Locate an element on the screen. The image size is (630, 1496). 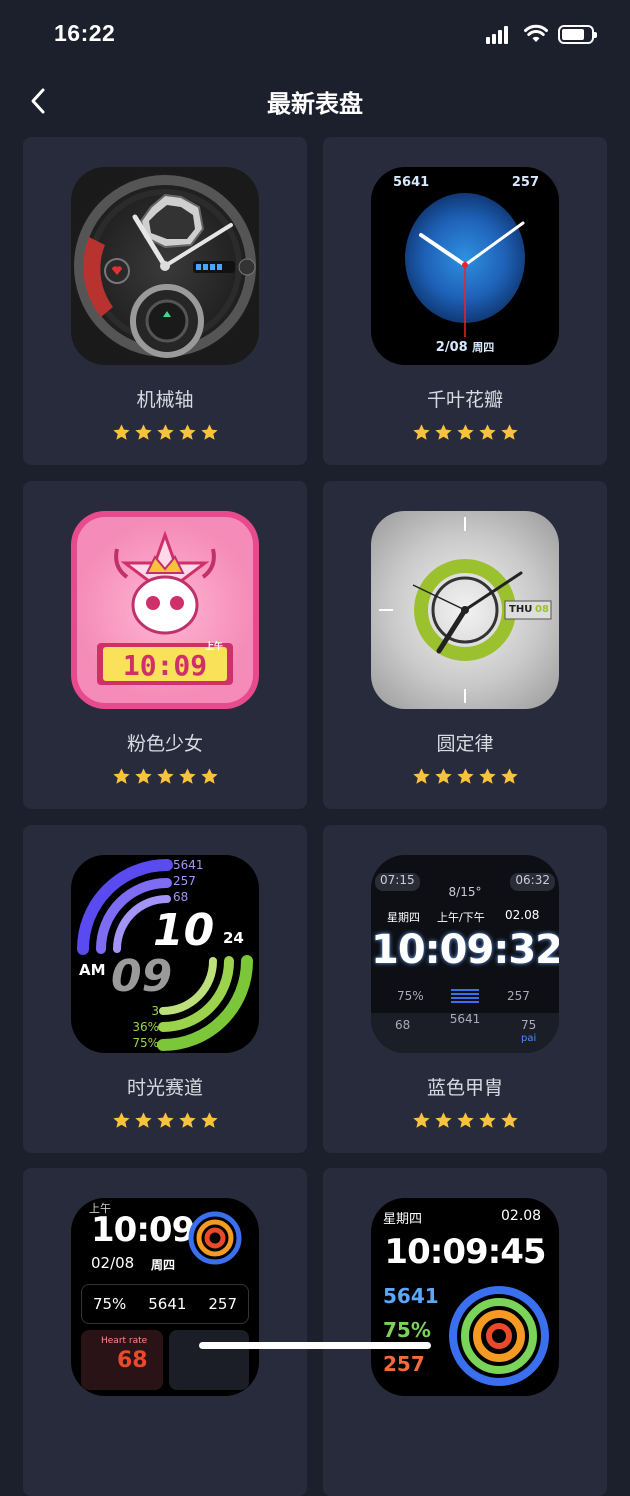
battery-icon is located at coordinates (577, 34).